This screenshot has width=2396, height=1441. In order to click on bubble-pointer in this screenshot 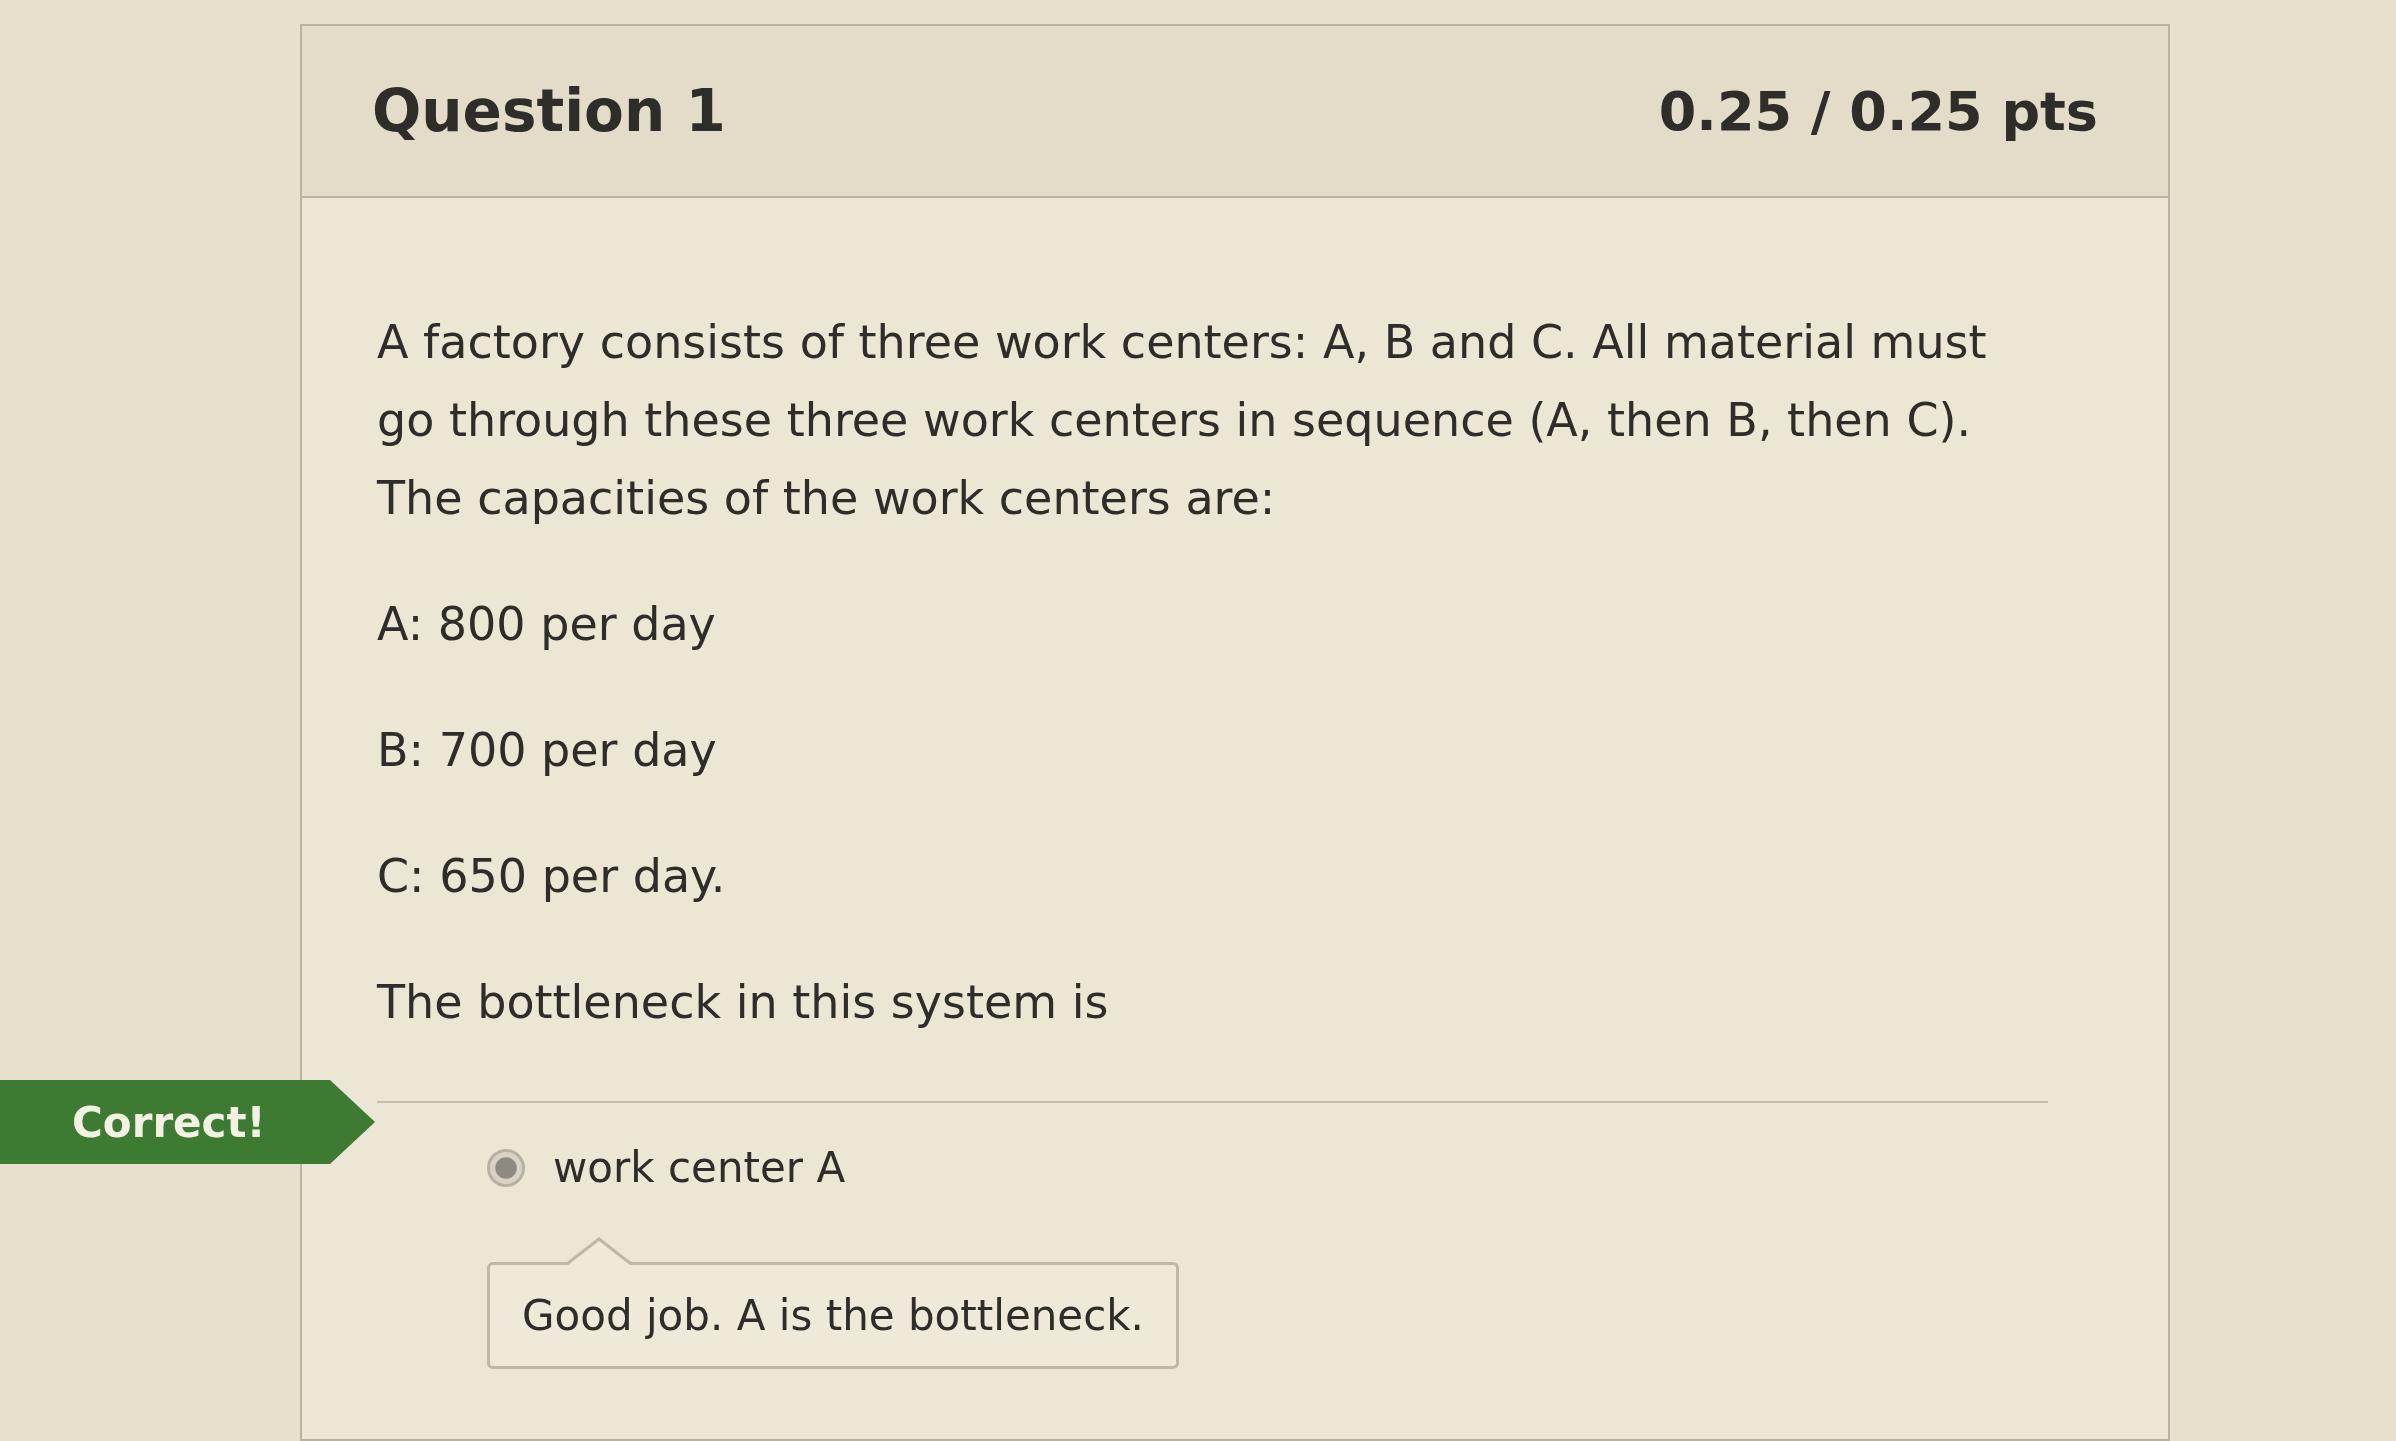, I will do `click(599, 1251)`.